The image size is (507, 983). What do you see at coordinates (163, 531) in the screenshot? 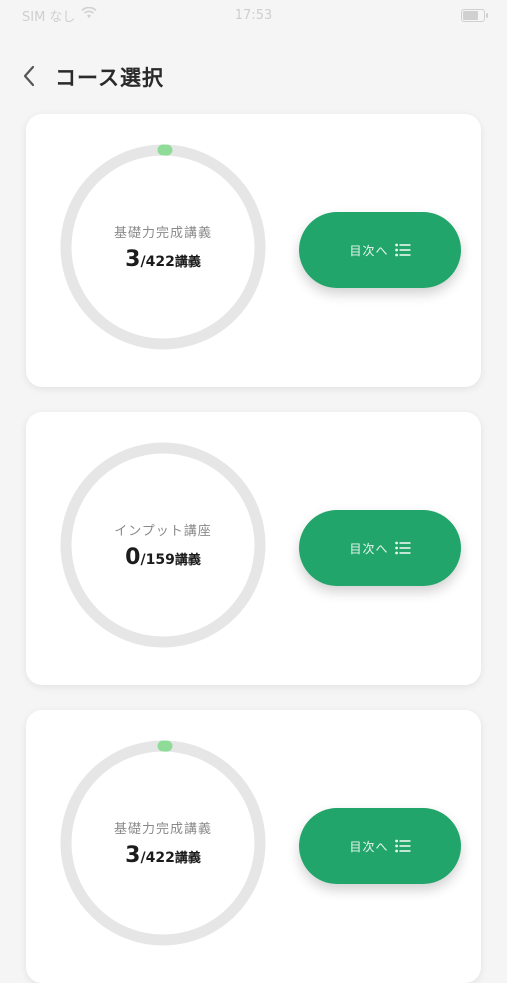
I see `course-name: インプット講座` at bounding box center [163, 531].